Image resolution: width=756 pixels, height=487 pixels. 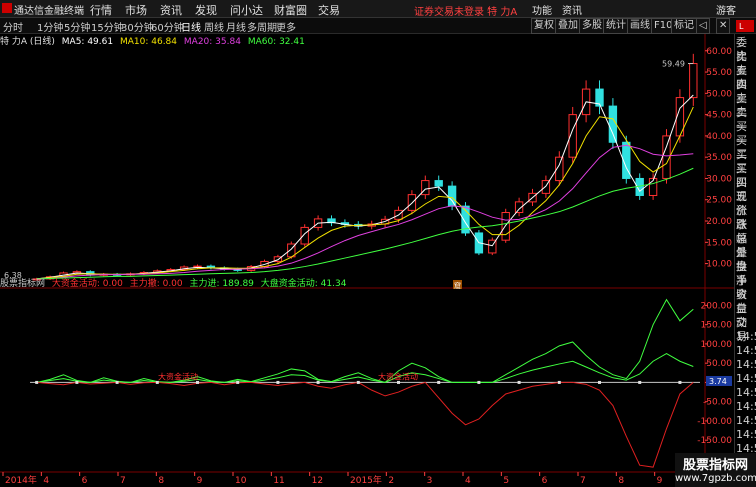 I want to click on y-tick-label: -150.00, so click(x=714, y=441).